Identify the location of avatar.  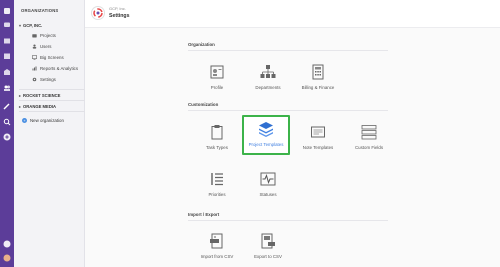
(7, 258).